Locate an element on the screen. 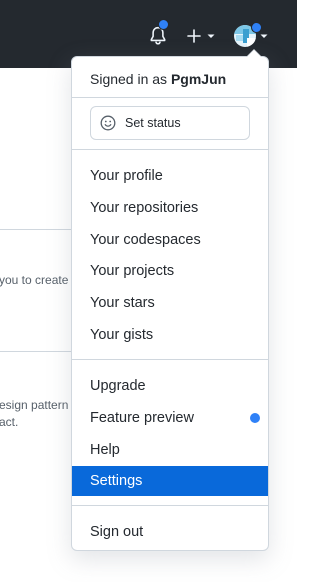  signed-in-label: Signed in as is located at coordinates (129, 79).